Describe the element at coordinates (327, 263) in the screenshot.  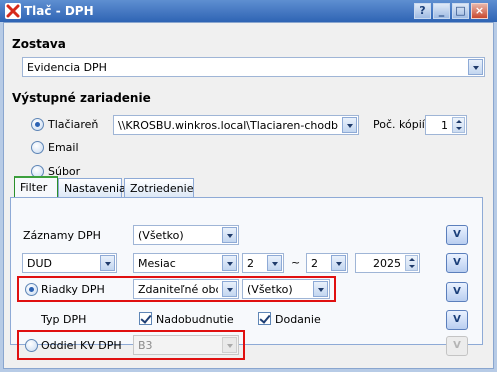
I see `period-to-select: 2` at that location.